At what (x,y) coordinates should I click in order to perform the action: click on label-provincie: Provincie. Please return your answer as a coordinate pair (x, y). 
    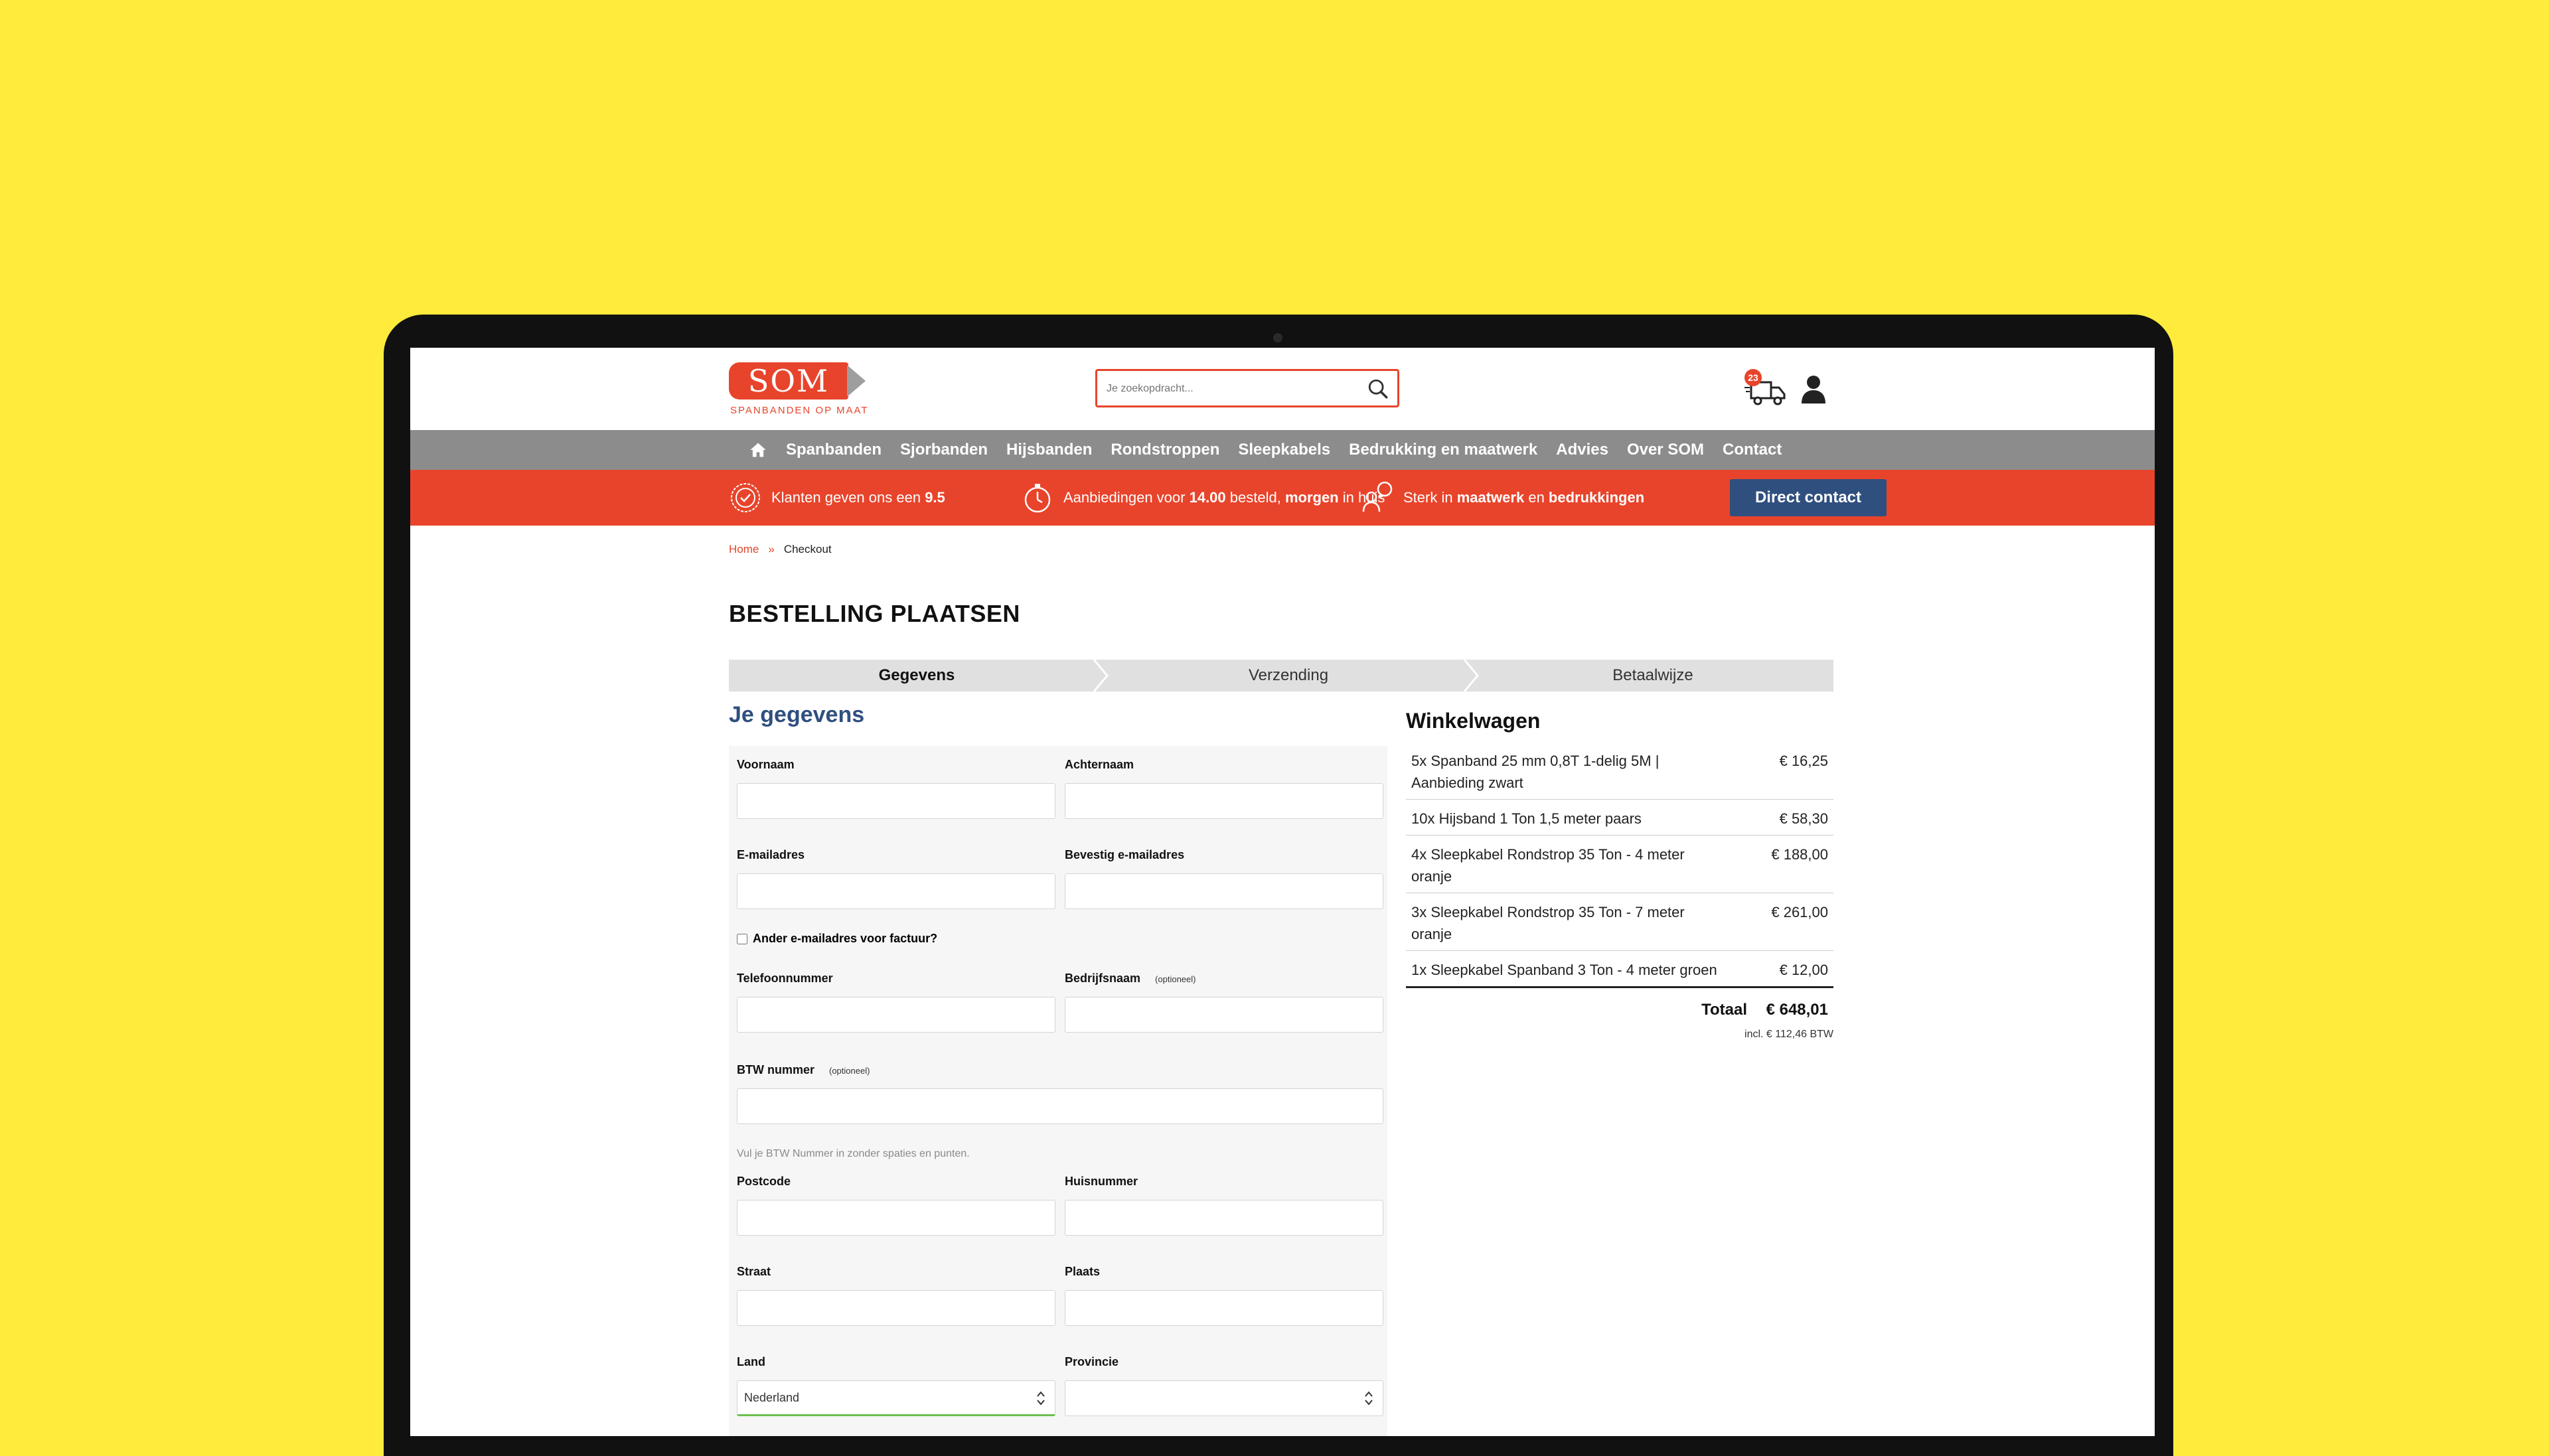
    Looking at the image, I should click on (1092, 1361).